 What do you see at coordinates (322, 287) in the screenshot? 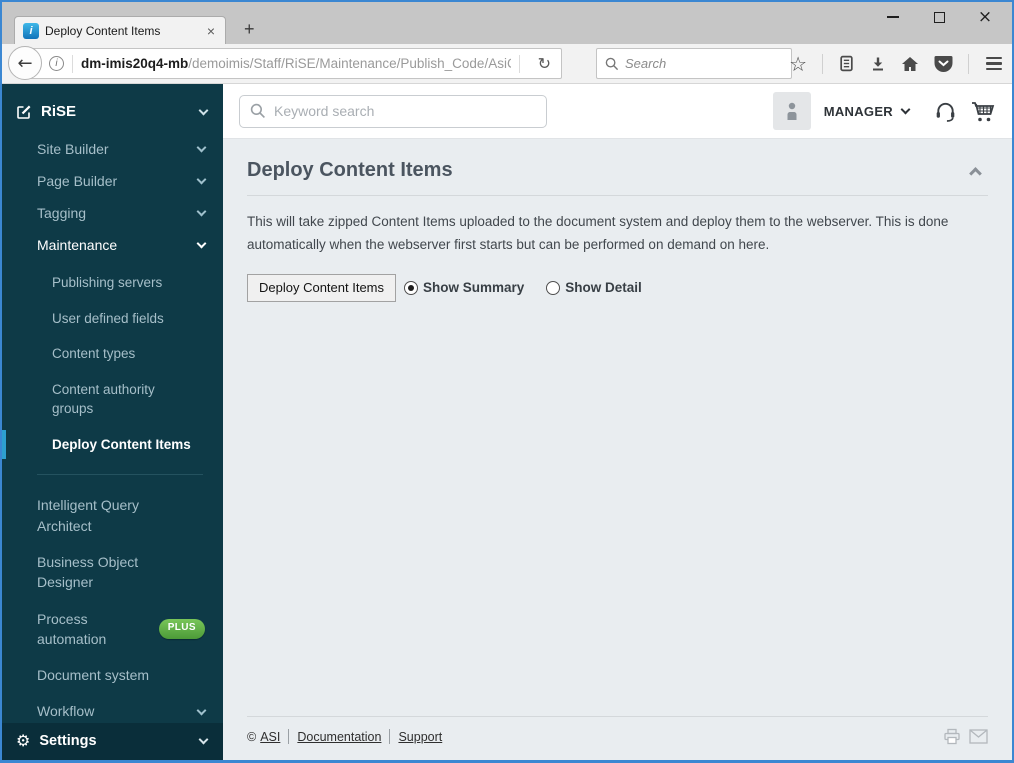
I see `deploy-content-items-button: Deploy Content Items` at bounding box center [322, 287].